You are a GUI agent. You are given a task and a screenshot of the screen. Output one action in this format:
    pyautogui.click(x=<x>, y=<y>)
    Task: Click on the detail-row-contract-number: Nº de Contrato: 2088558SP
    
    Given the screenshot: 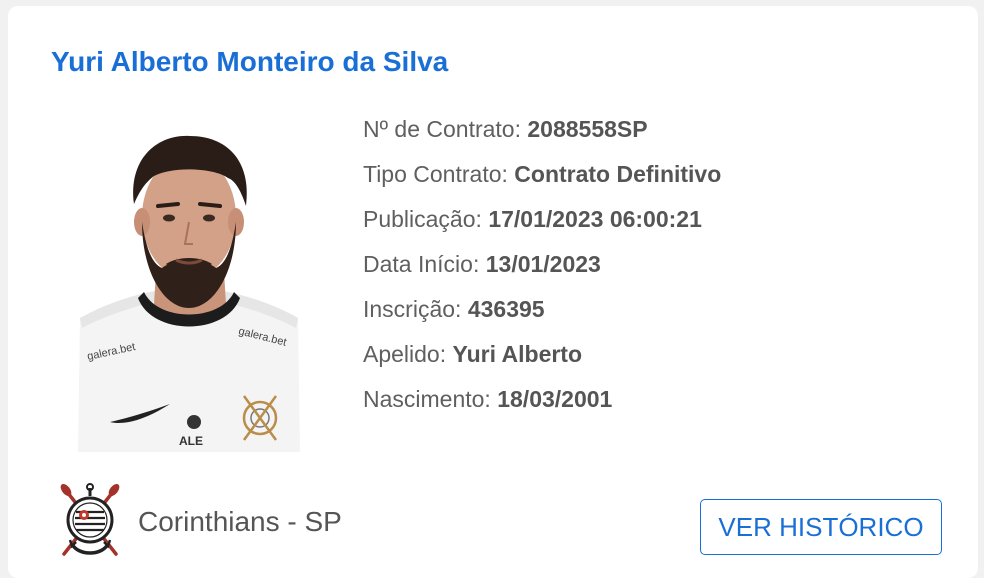 What is the action you would take?
    pyautogui.click(x=542, y=133)
    